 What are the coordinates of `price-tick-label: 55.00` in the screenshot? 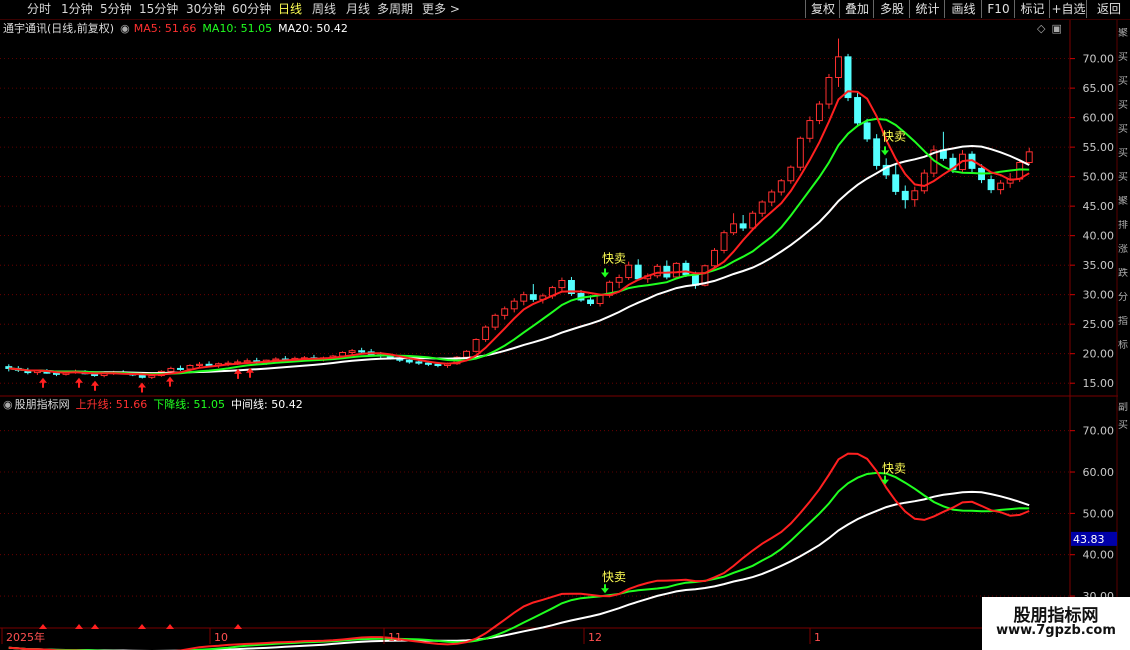 It's located at (1099, 147).